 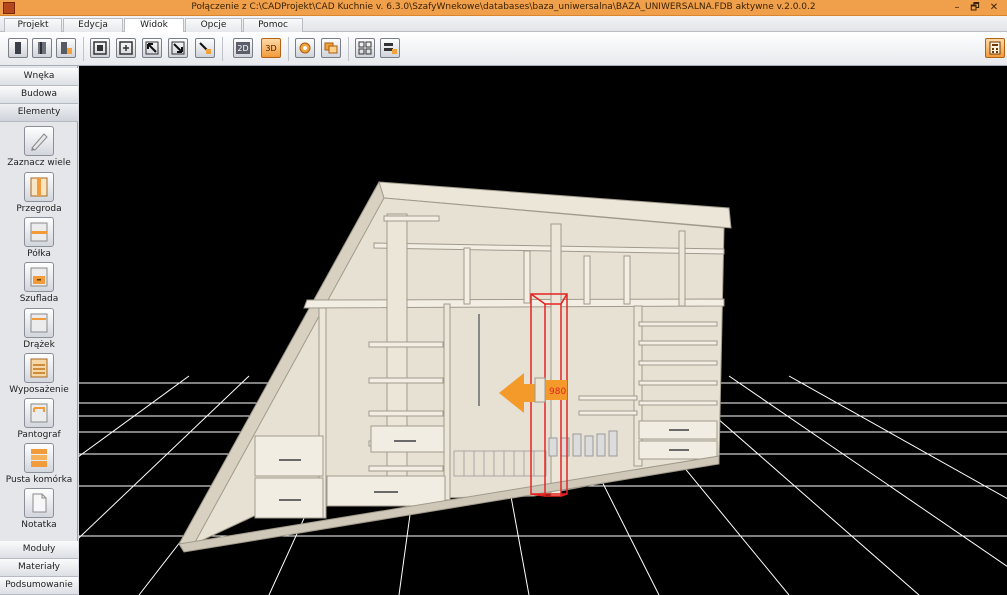 What do you see at coordinates (540, 390) in the screenshot?
I see `partition-knob` at bounding box center [540, 390].